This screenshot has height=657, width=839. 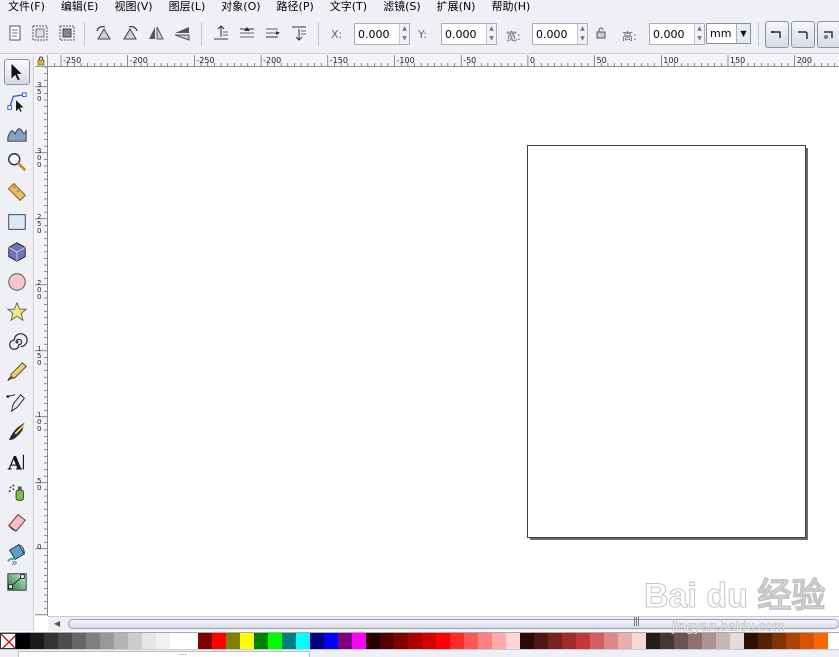 What do you see at coordinates (133, 7) in the screenshot?
I see `menu-view: 视图(V)` at bounding box center [133, 7].